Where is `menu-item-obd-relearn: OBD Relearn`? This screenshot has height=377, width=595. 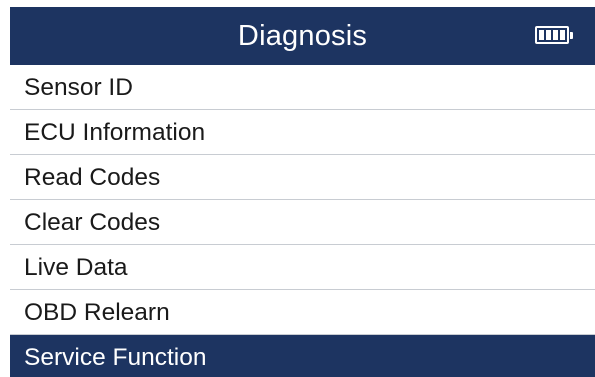
menu-item-obd-relearn: OBD Relearn is located at coordinates (302, 312).